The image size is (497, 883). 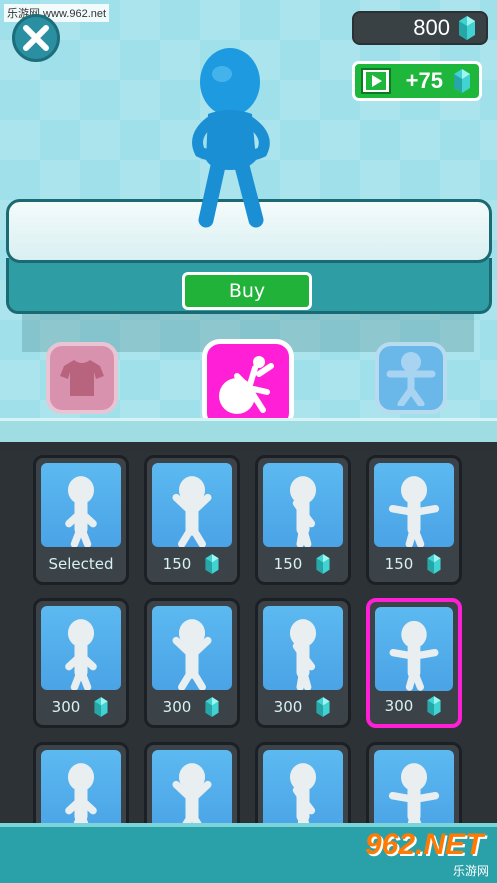 What do you see at coordinates (424, 80) in the screenshot?
I see `ad-reward: +75` at bounding box center [424, 80].